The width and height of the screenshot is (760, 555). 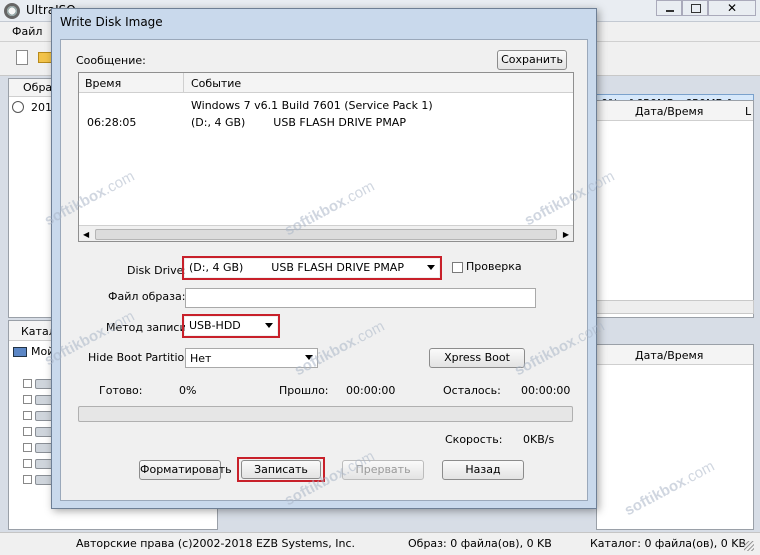 What do you see at coordinates (157, 270) in the screenshot?
I see `disk-drive-label: Disk Drive:` at bounding box center [157, 270].